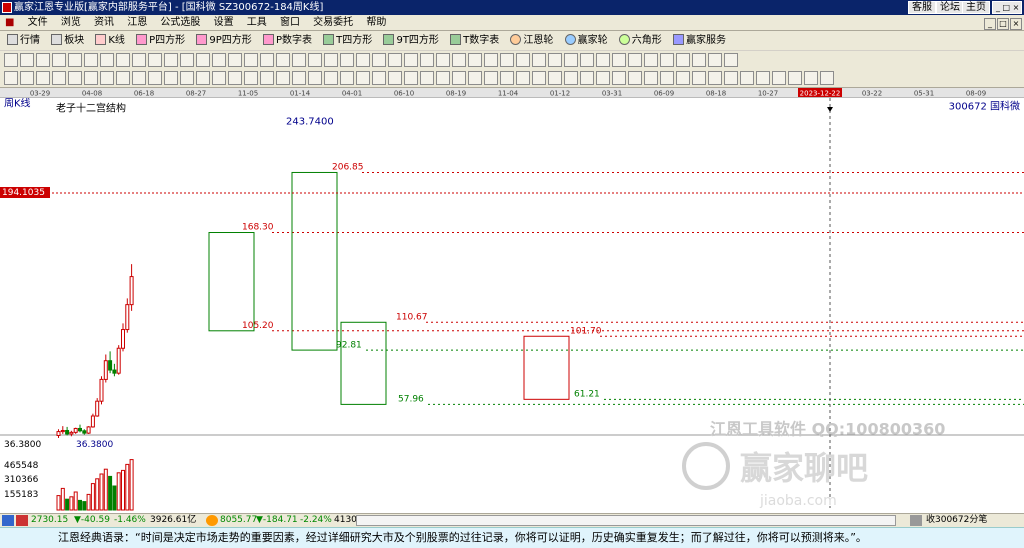 The width and height of the screenshot is (1024, 548). What do you see at coordinates (38, 23) in the screenshot?
I see `menu-file: 文件` at bounding box center [38, 23].